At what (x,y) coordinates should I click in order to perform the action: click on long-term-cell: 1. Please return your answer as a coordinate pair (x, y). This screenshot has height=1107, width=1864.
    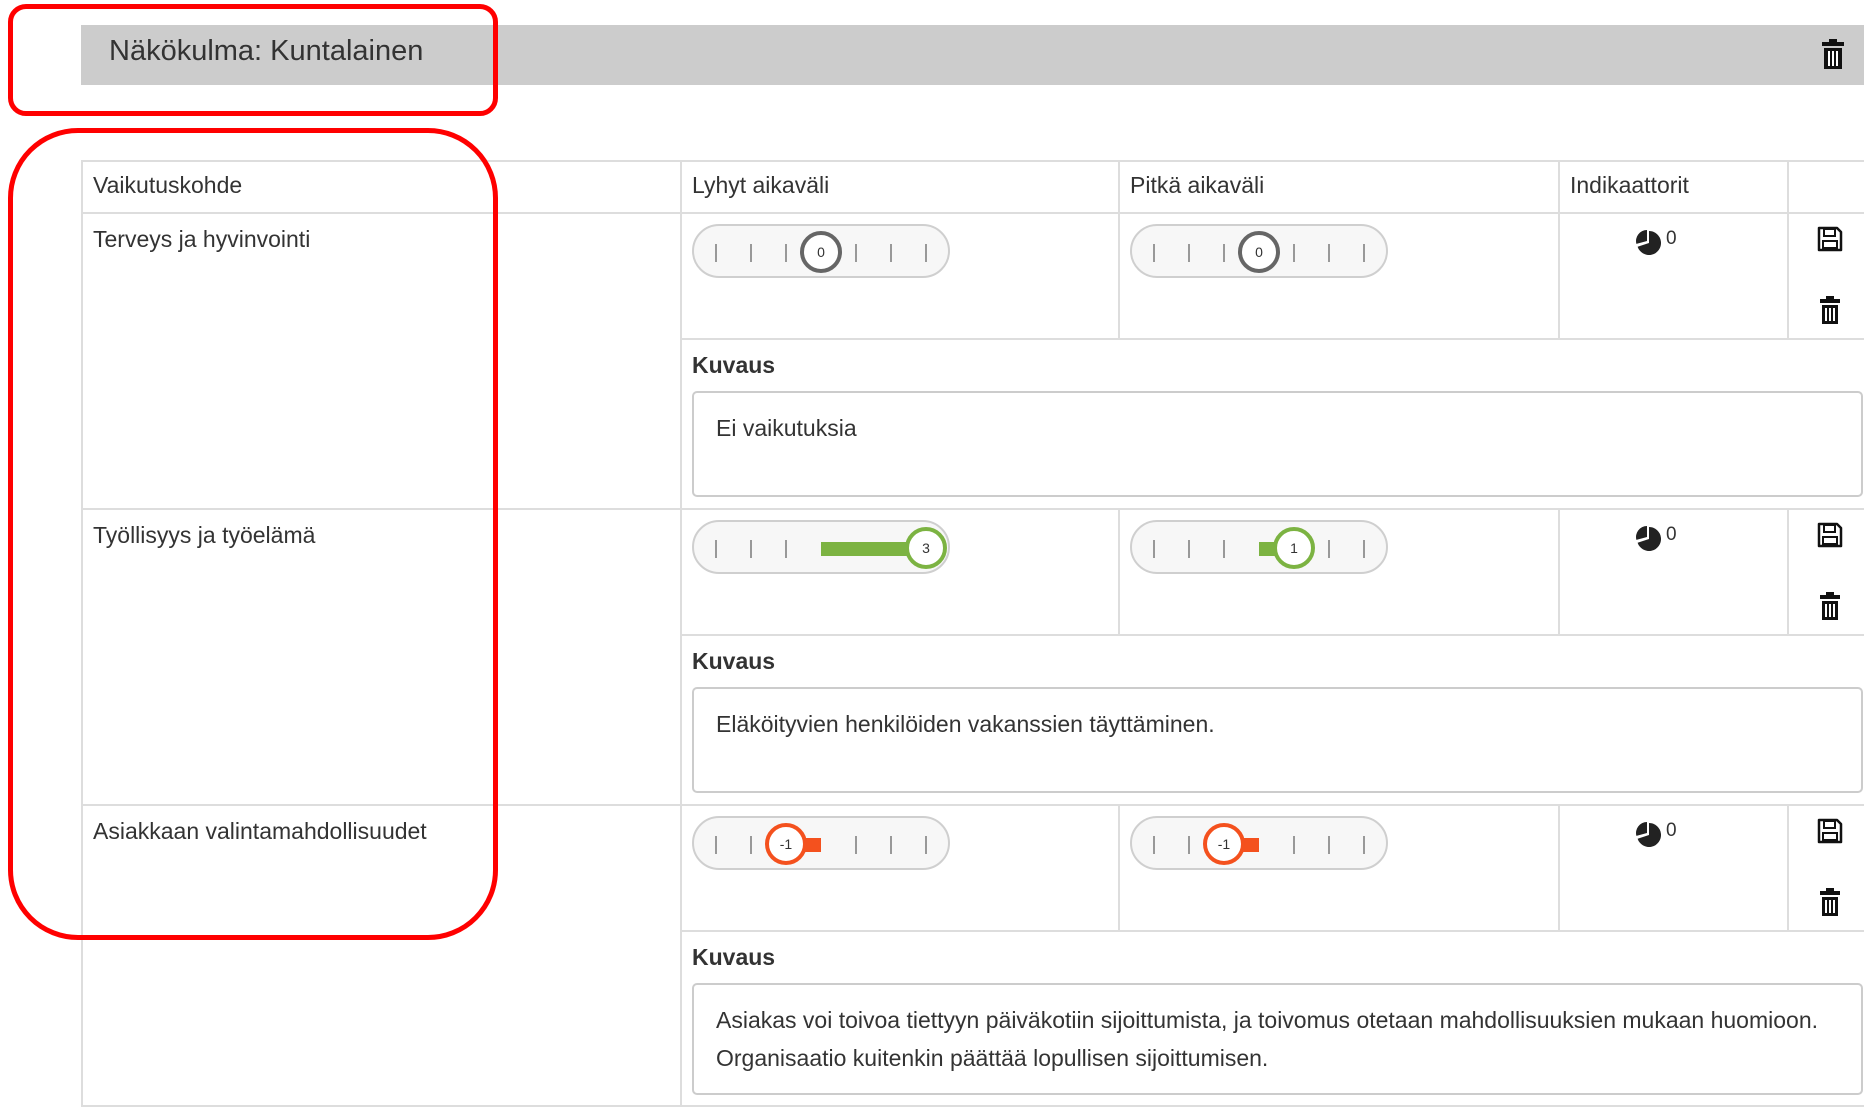
    Looking at the image, I should click on (1339, 572).